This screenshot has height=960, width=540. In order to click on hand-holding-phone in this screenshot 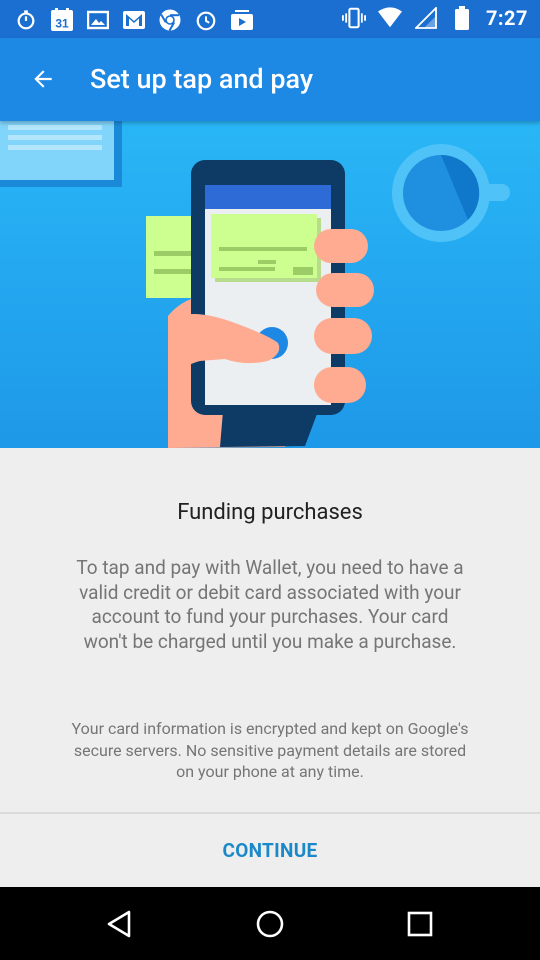, I will do `click(271, 304)`.